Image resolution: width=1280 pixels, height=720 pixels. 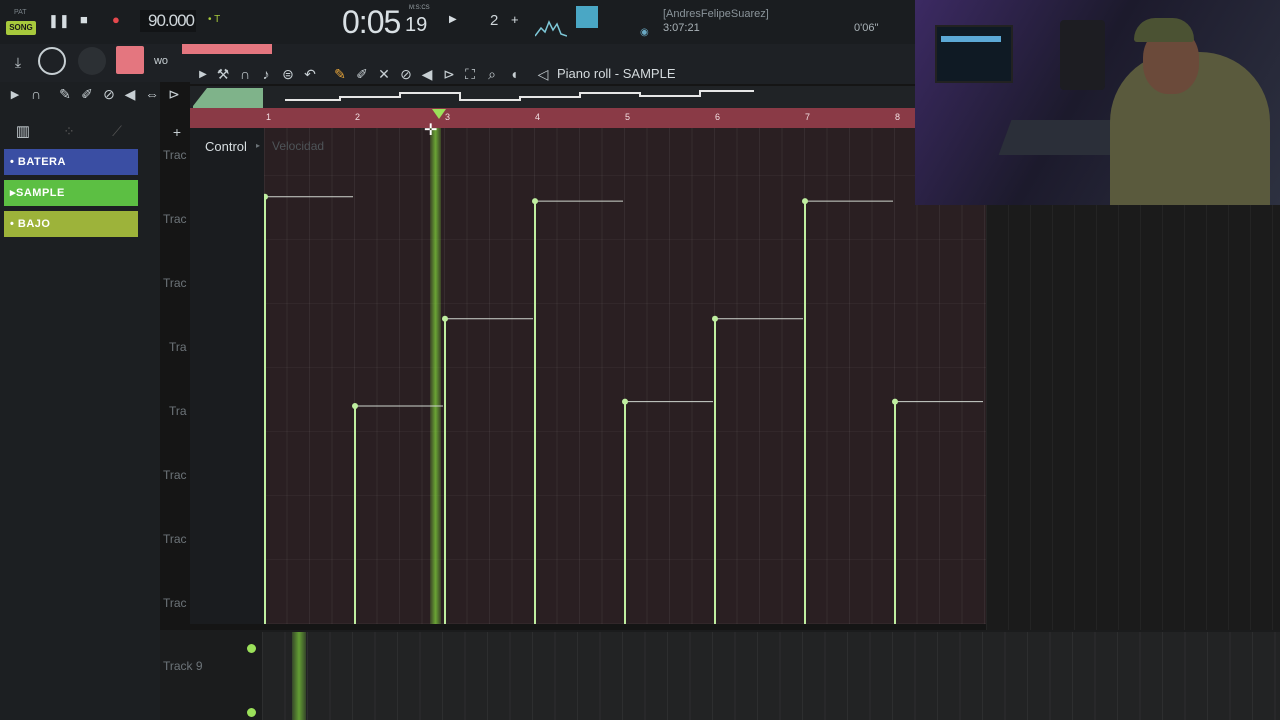 I want to click on monitor-icon, so click(x=587, y=17).